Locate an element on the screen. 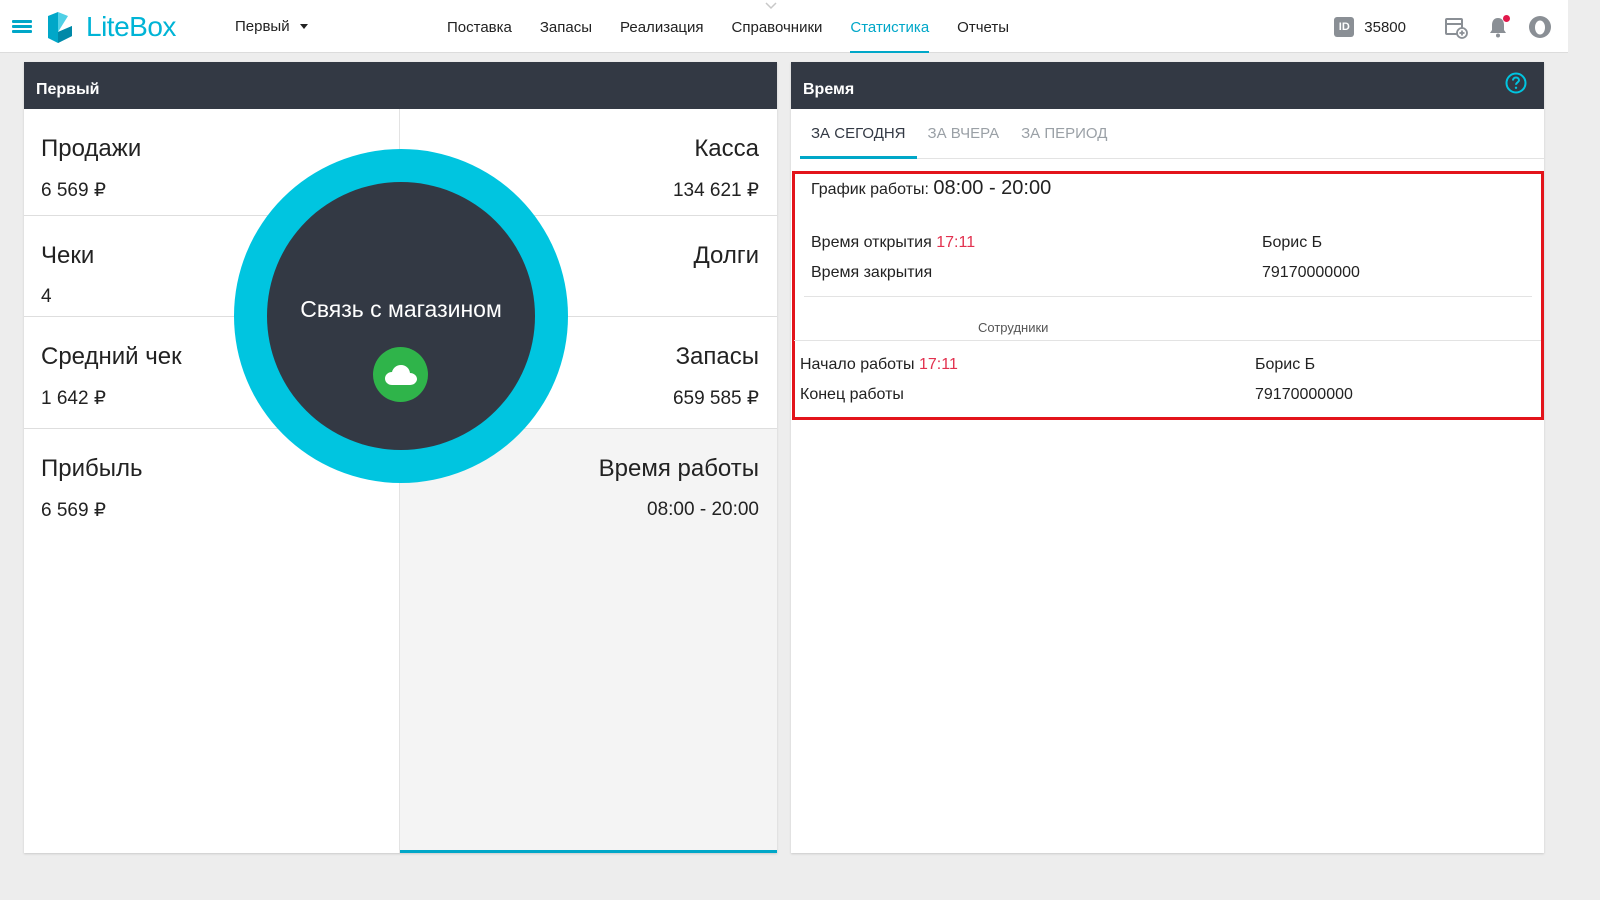  store-selector: Первый is located at coordinates (271, 26).